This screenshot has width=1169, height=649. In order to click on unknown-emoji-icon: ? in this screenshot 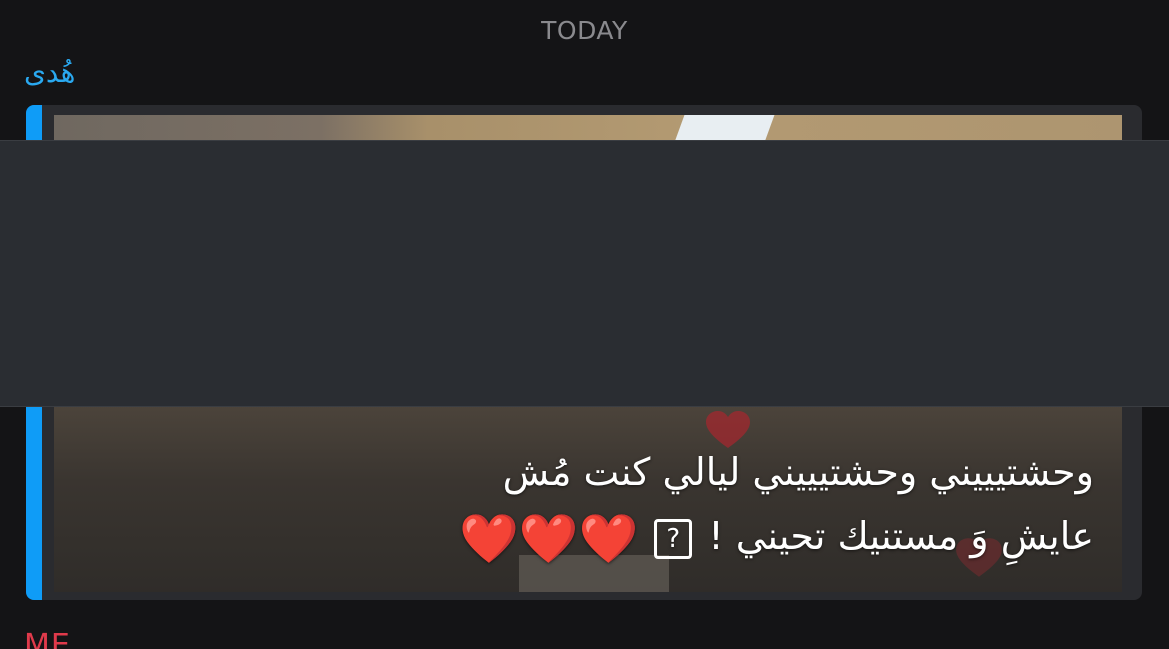, I will do `click(673, 538)`.